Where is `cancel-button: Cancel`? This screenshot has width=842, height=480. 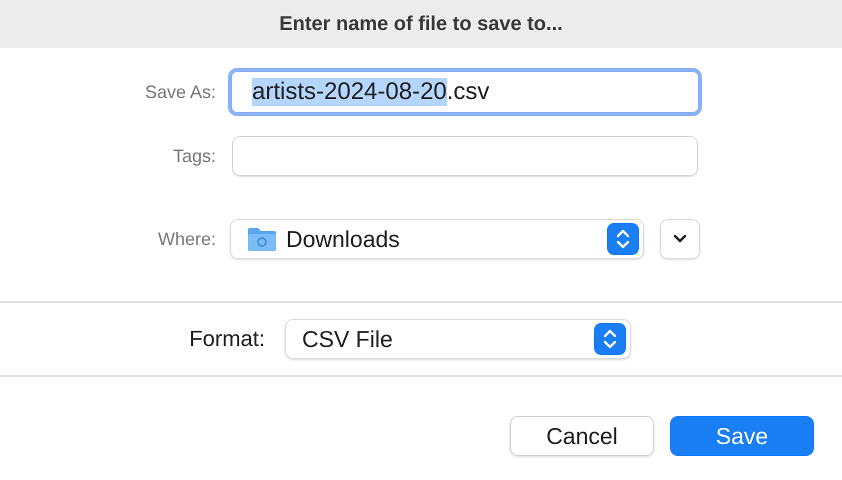 cancel-button: Cancel is located at coordinates (582, 436).